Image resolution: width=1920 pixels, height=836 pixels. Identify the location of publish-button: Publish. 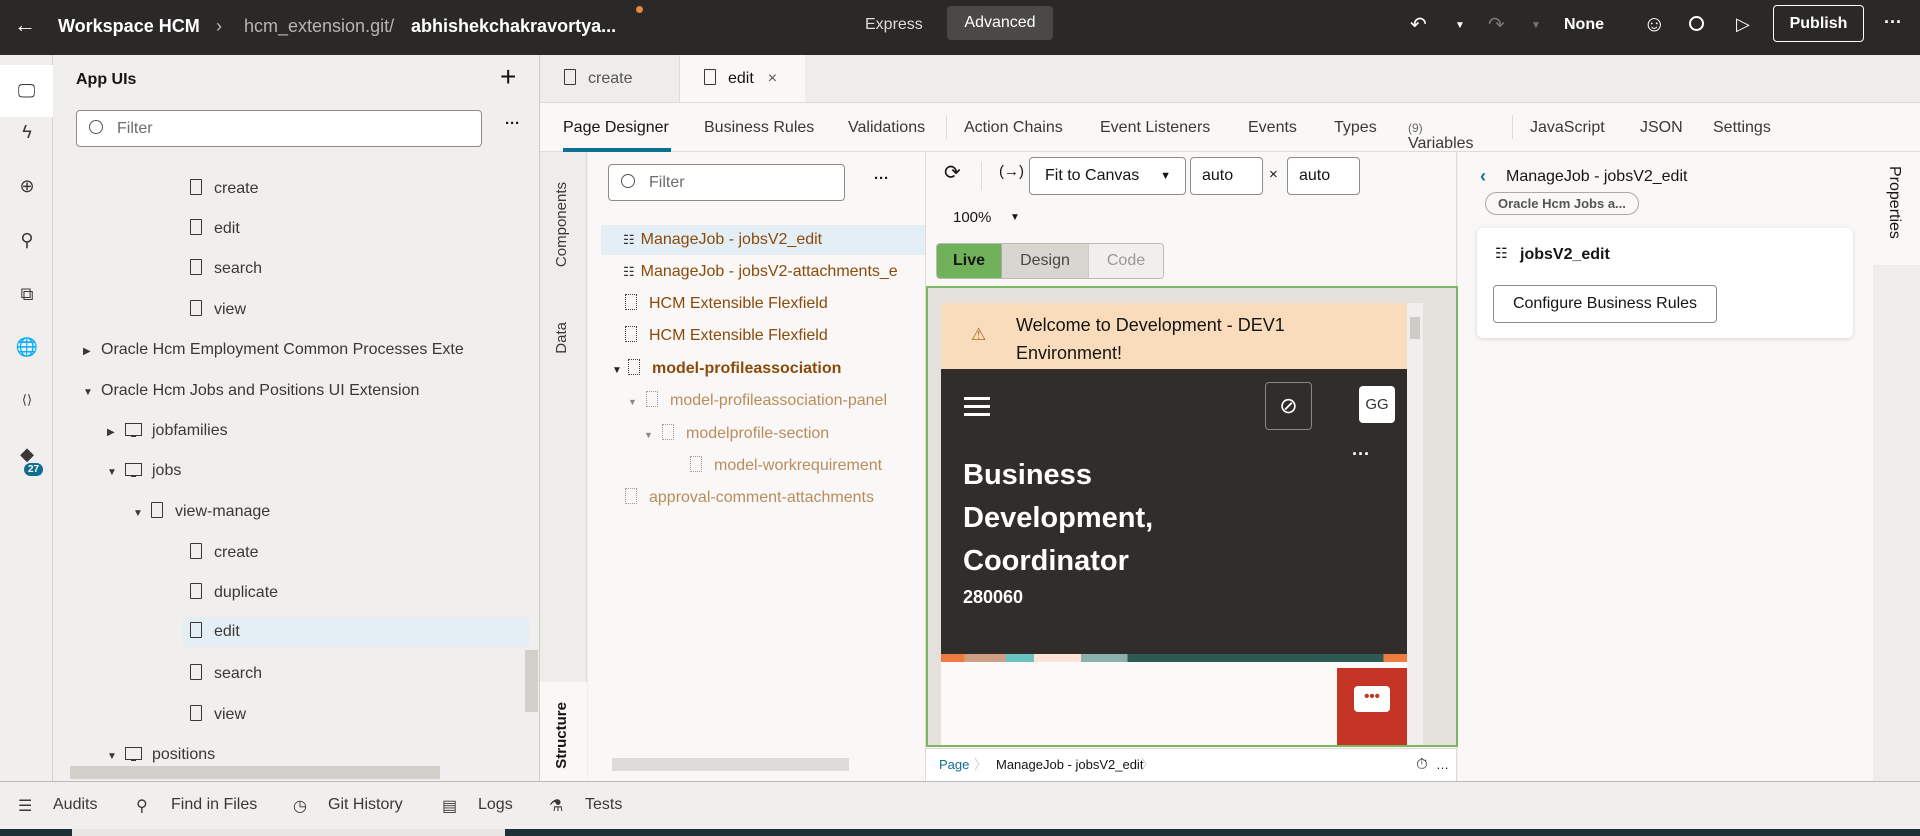
(1818, 23).